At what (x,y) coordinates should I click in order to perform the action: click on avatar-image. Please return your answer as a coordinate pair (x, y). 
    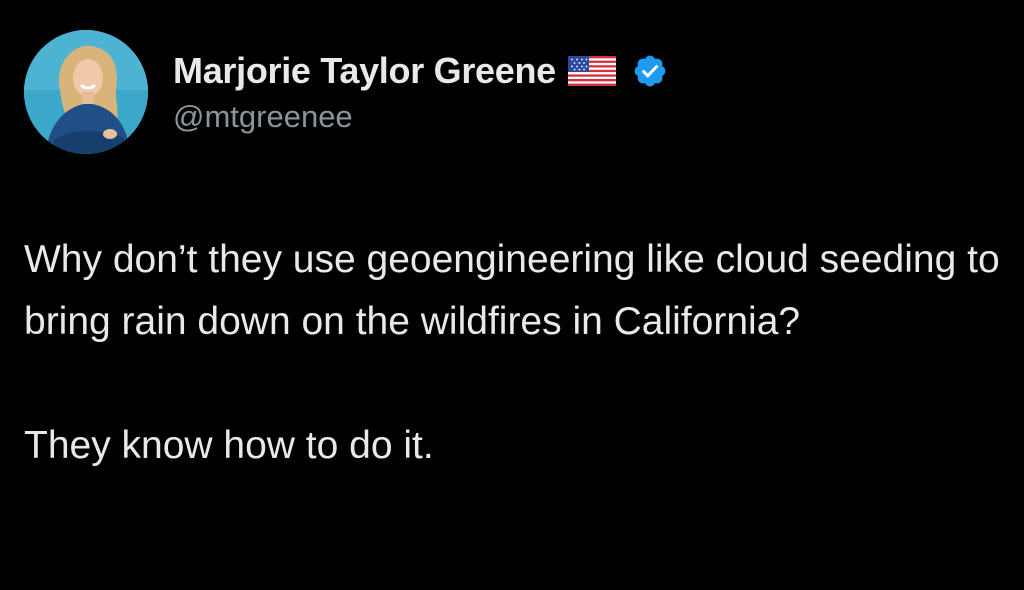
    Looking at the image, I should click on (86, 92).